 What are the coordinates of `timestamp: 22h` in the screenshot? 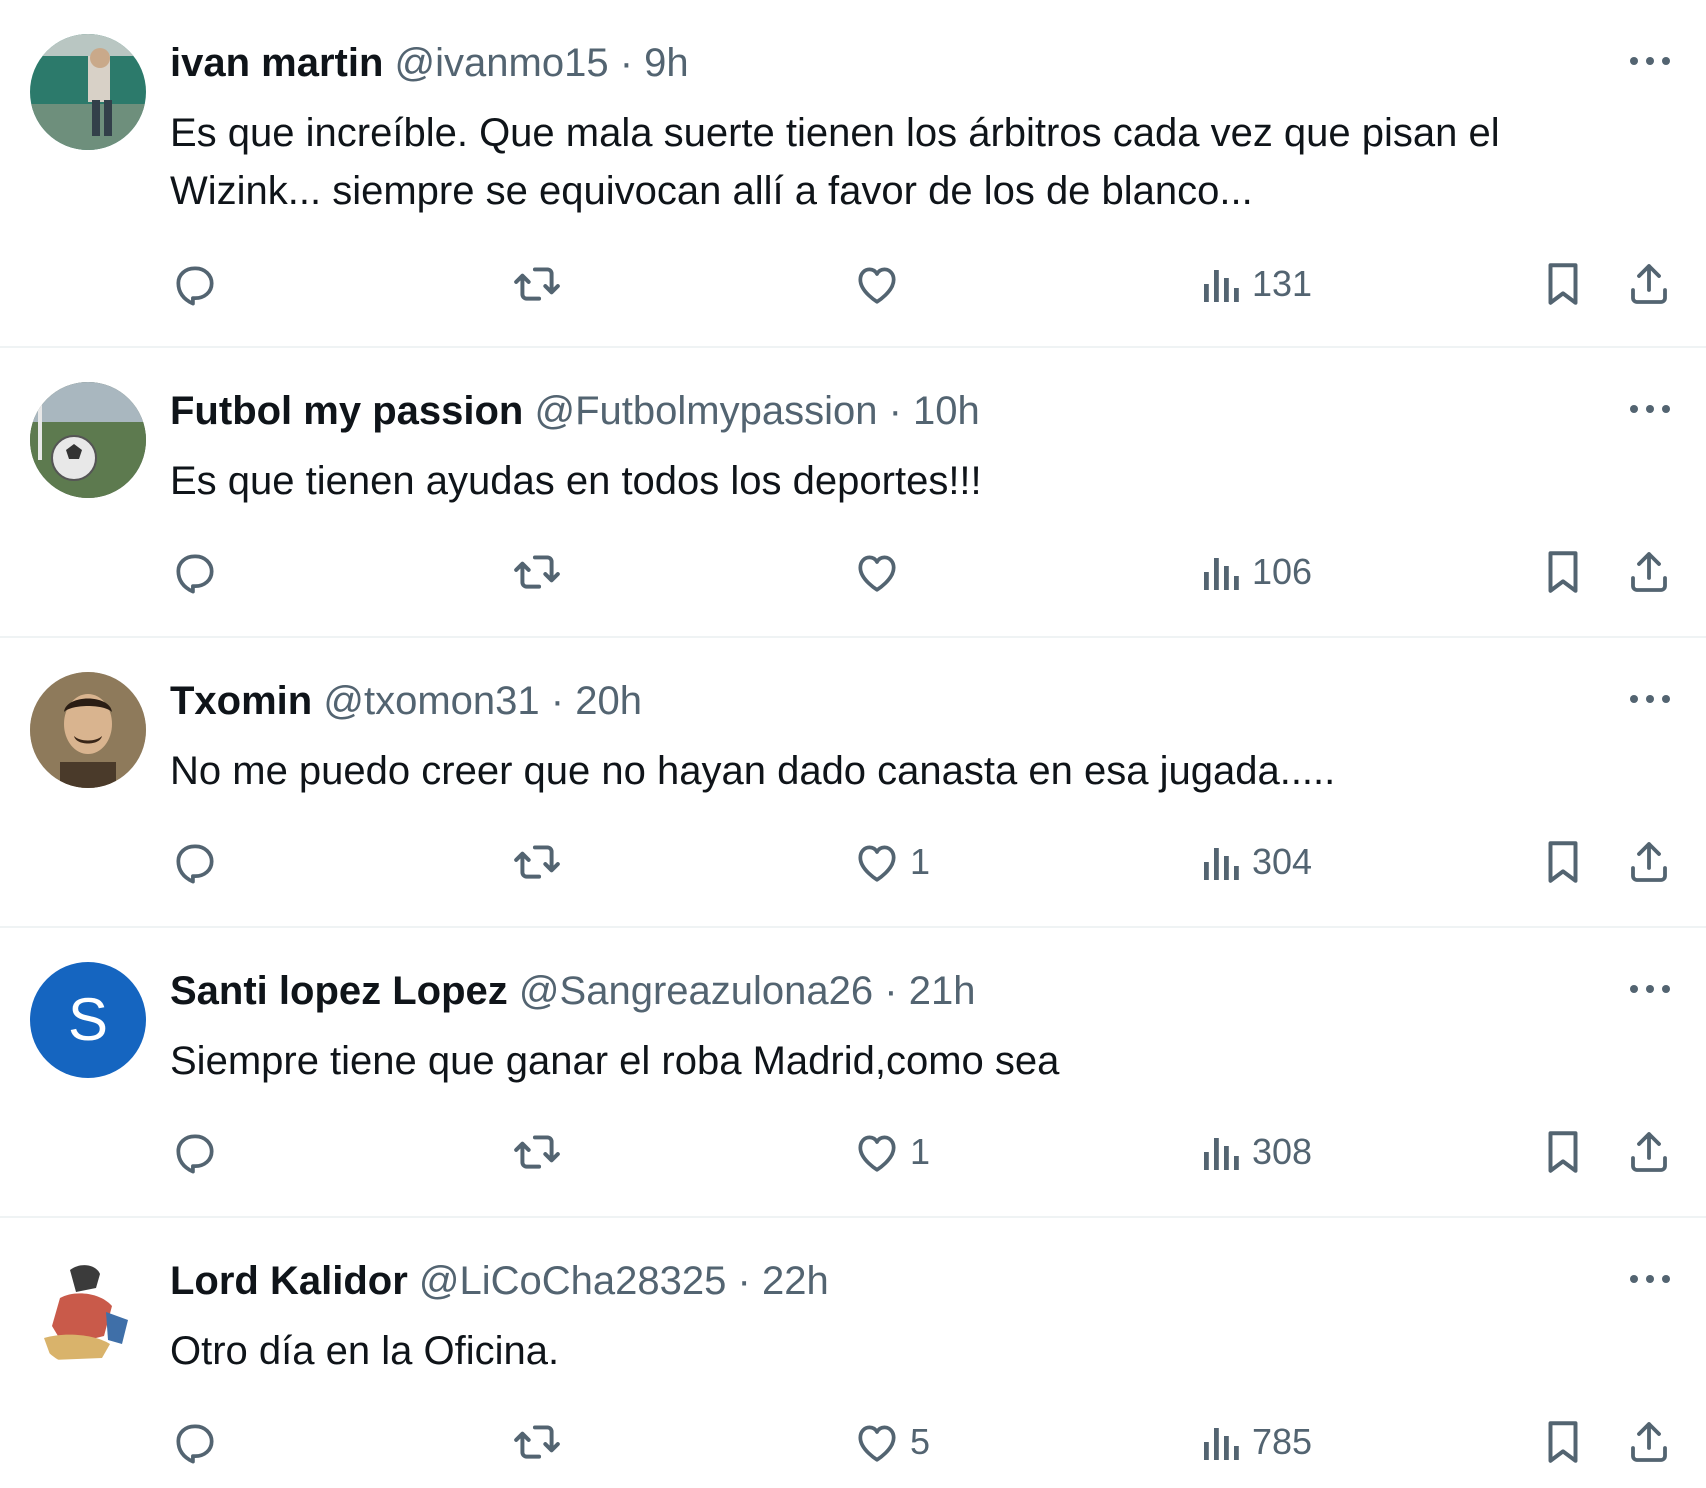 It's located at (795, 1281).